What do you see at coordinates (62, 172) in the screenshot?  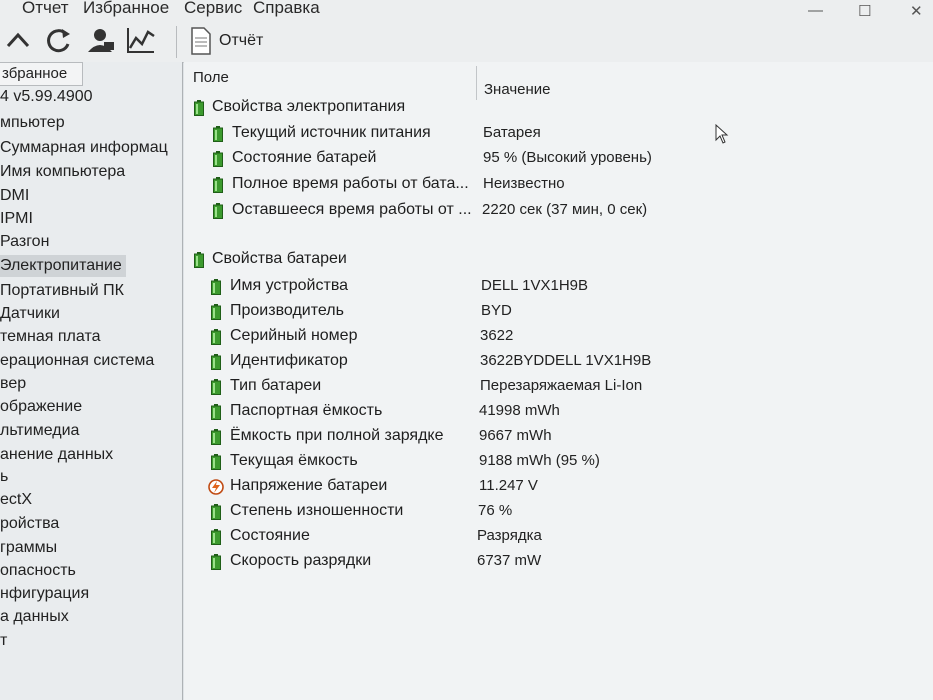 I see `tree-item: Имя компьютера` at bounding box center [62, 172].